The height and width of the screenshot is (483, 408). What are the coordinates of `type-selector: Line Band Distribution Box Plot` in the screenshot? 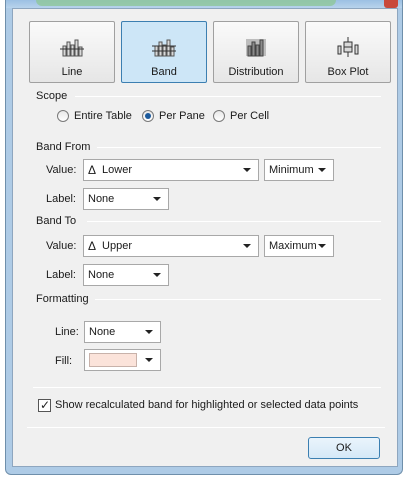 It's located at (210, 52).